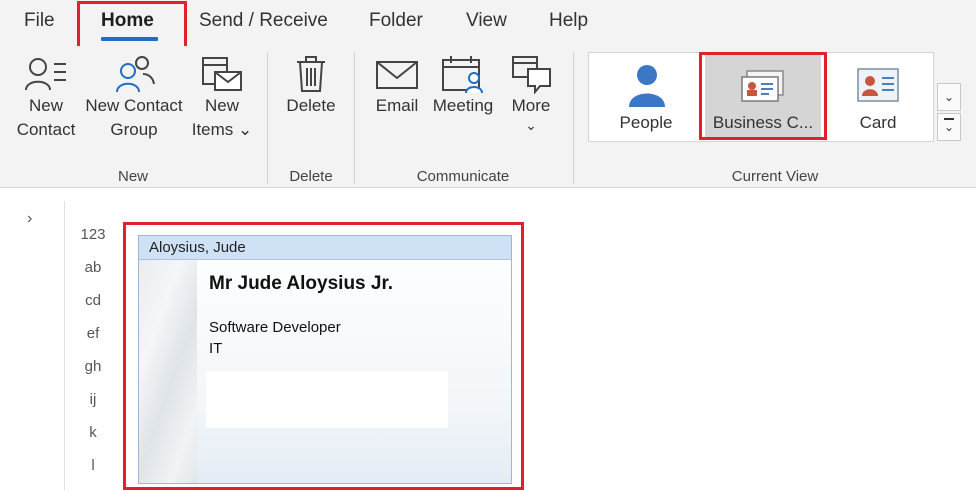 The image size is (976, 490). What do you see at coordinates (93, 300) in the screenshot?
I see `index-letter-cd: cd` at bounding box center [93, 300].